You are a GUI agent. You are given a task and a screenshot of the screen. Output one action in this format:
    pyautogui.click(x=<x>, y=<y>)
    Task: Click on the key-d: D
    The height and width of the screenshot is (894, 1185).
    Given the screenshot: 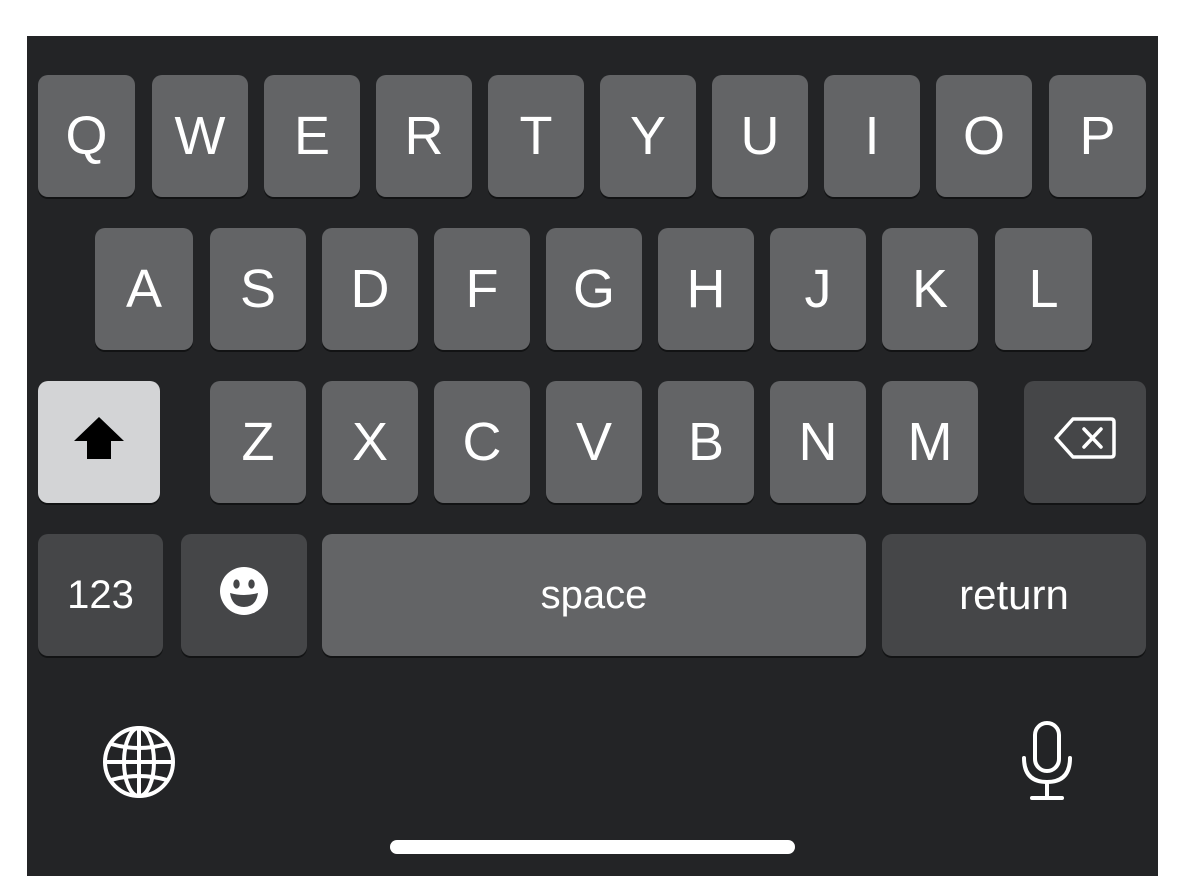 What is the action you would take?
    pyautogui.click(x=370, y=289)
    